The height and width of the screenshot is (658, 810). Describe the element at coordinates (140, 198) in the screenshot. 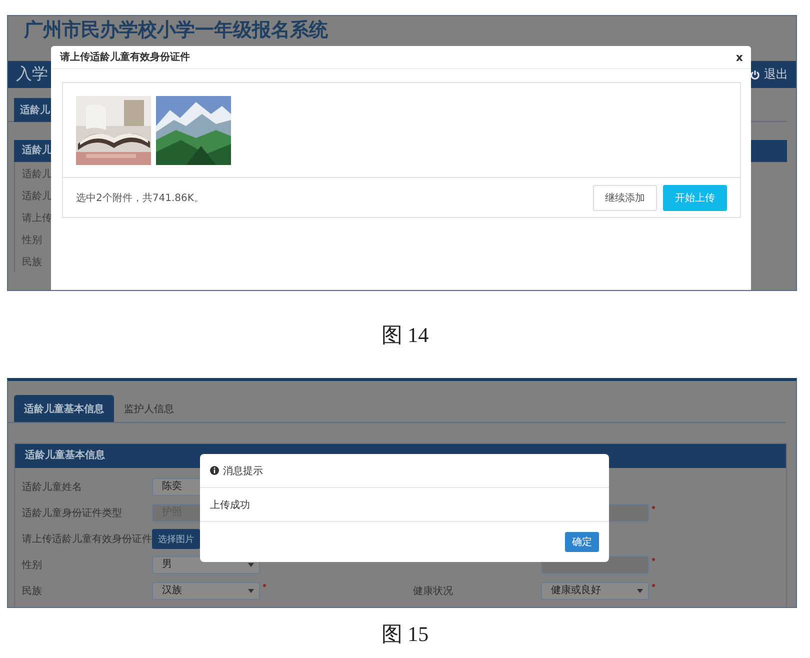

I see `status-text: 选中2个附件，共741.86K。` at that location.